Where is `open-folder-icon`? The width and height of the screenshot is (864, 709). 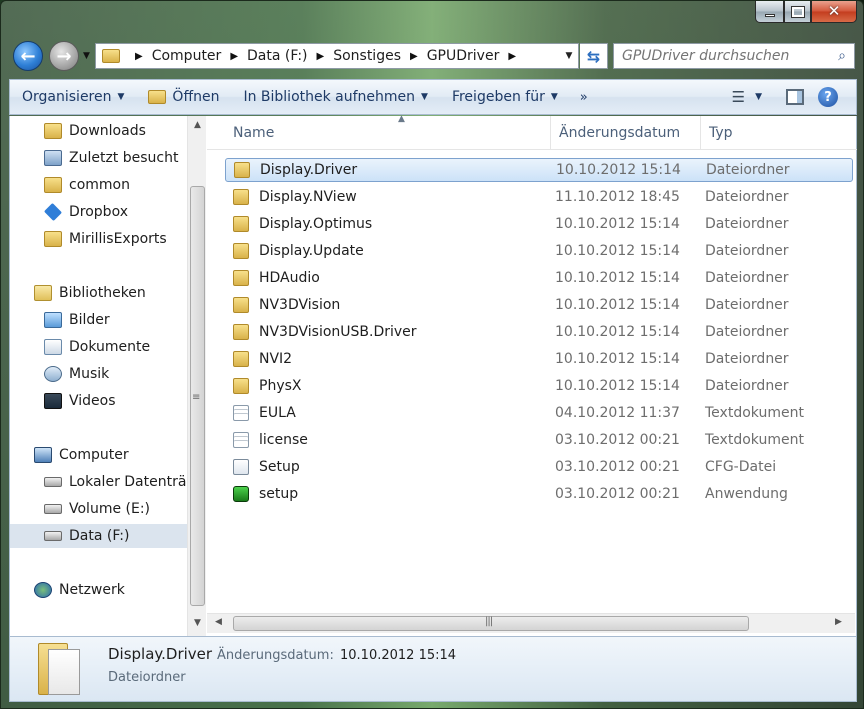
open-folder-icon is located at coordinates (157, 97).